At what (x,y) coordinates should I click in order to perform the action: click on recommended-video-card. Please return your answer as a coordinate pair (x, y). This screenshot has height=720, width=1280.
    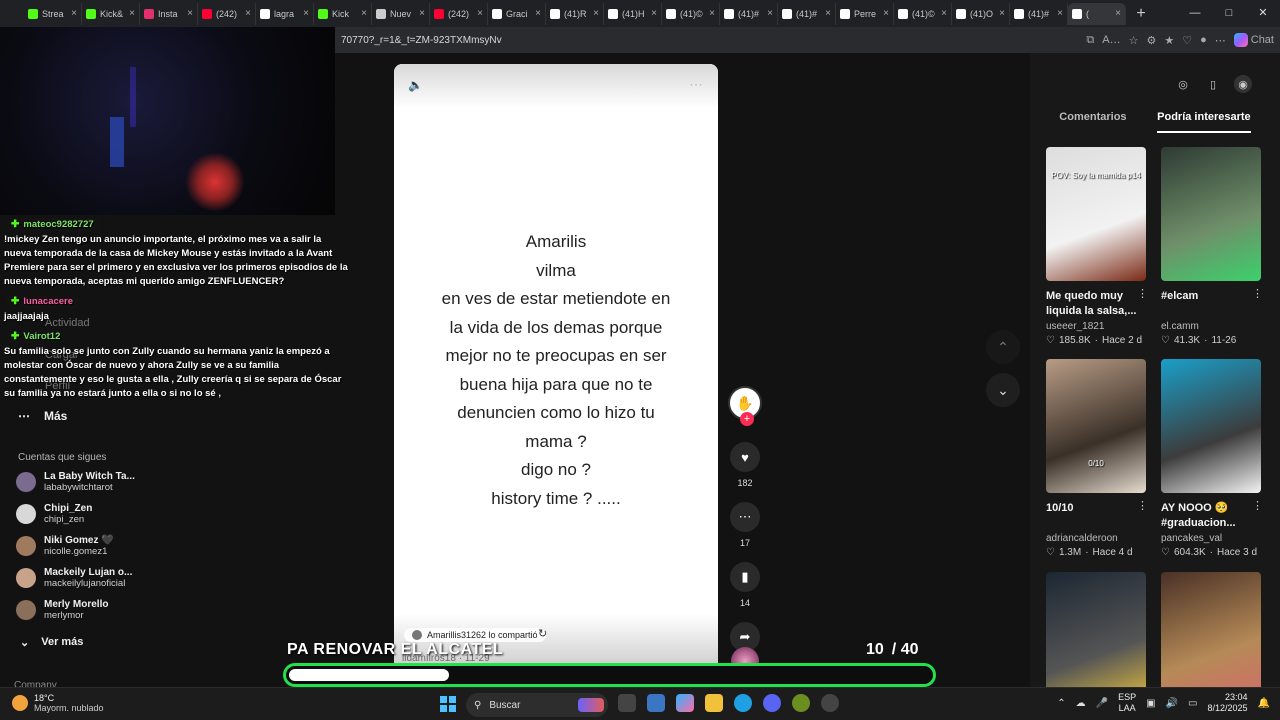
    Looking at the image, I should click on (1212, 639).